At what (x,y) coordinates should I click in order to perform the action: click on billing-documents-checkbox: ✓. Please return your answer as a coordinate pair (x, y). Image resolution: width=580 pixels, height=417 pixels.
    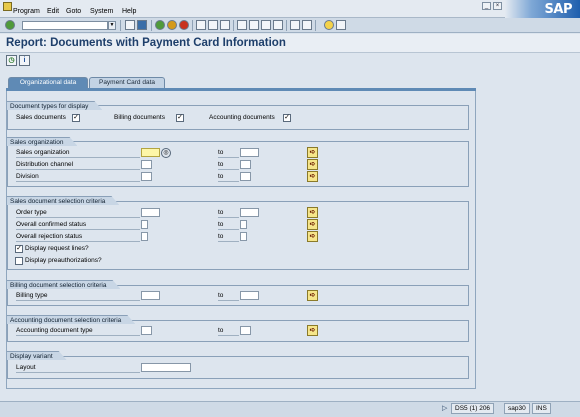
    Looking at the image, I should click on (180, 118).